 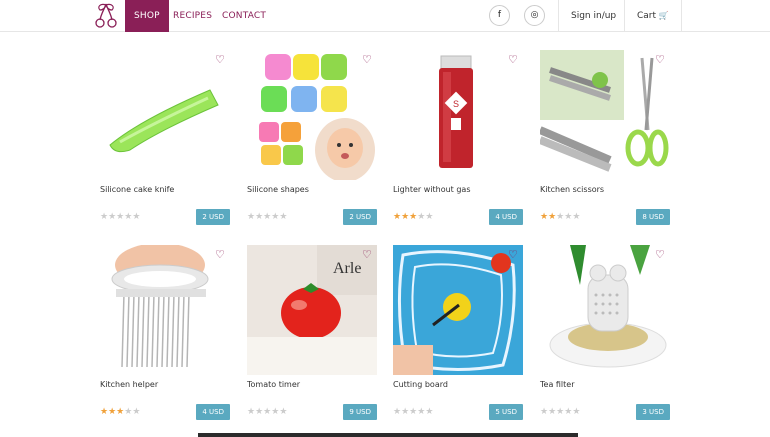 I want to click on price-badge: 5 USD, so click(x=506, y=412).